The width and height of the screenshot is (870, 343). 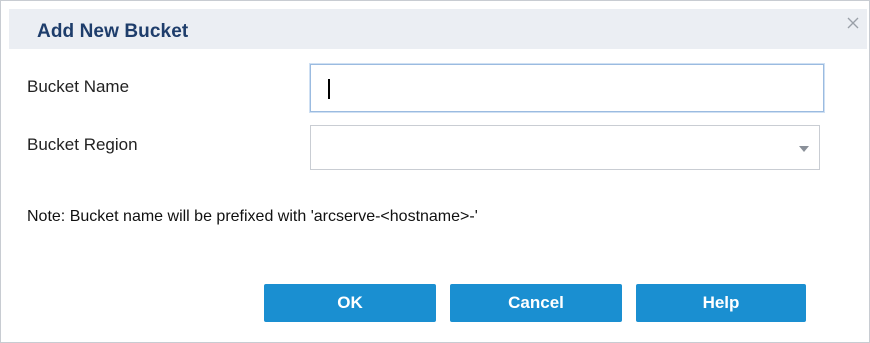 What do you see at coordinates (82, 144) in the screenshot?
I see `bucket-region-label: Bucket Region` at bounding box center [82, 144].